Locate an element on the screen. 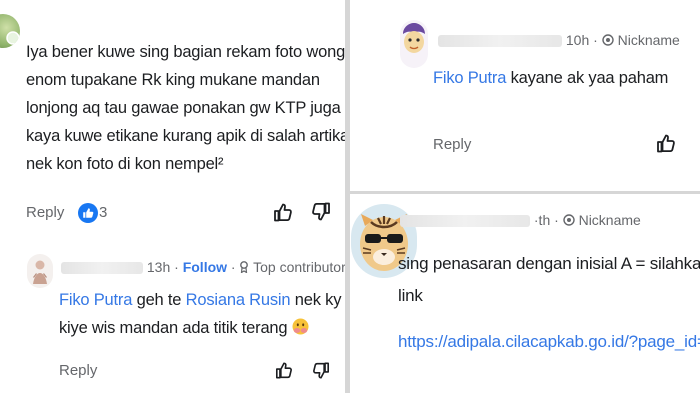 The width and height of the screenshot is (700, 393). cartoon-face-icon is located at coordinates (414, 38).